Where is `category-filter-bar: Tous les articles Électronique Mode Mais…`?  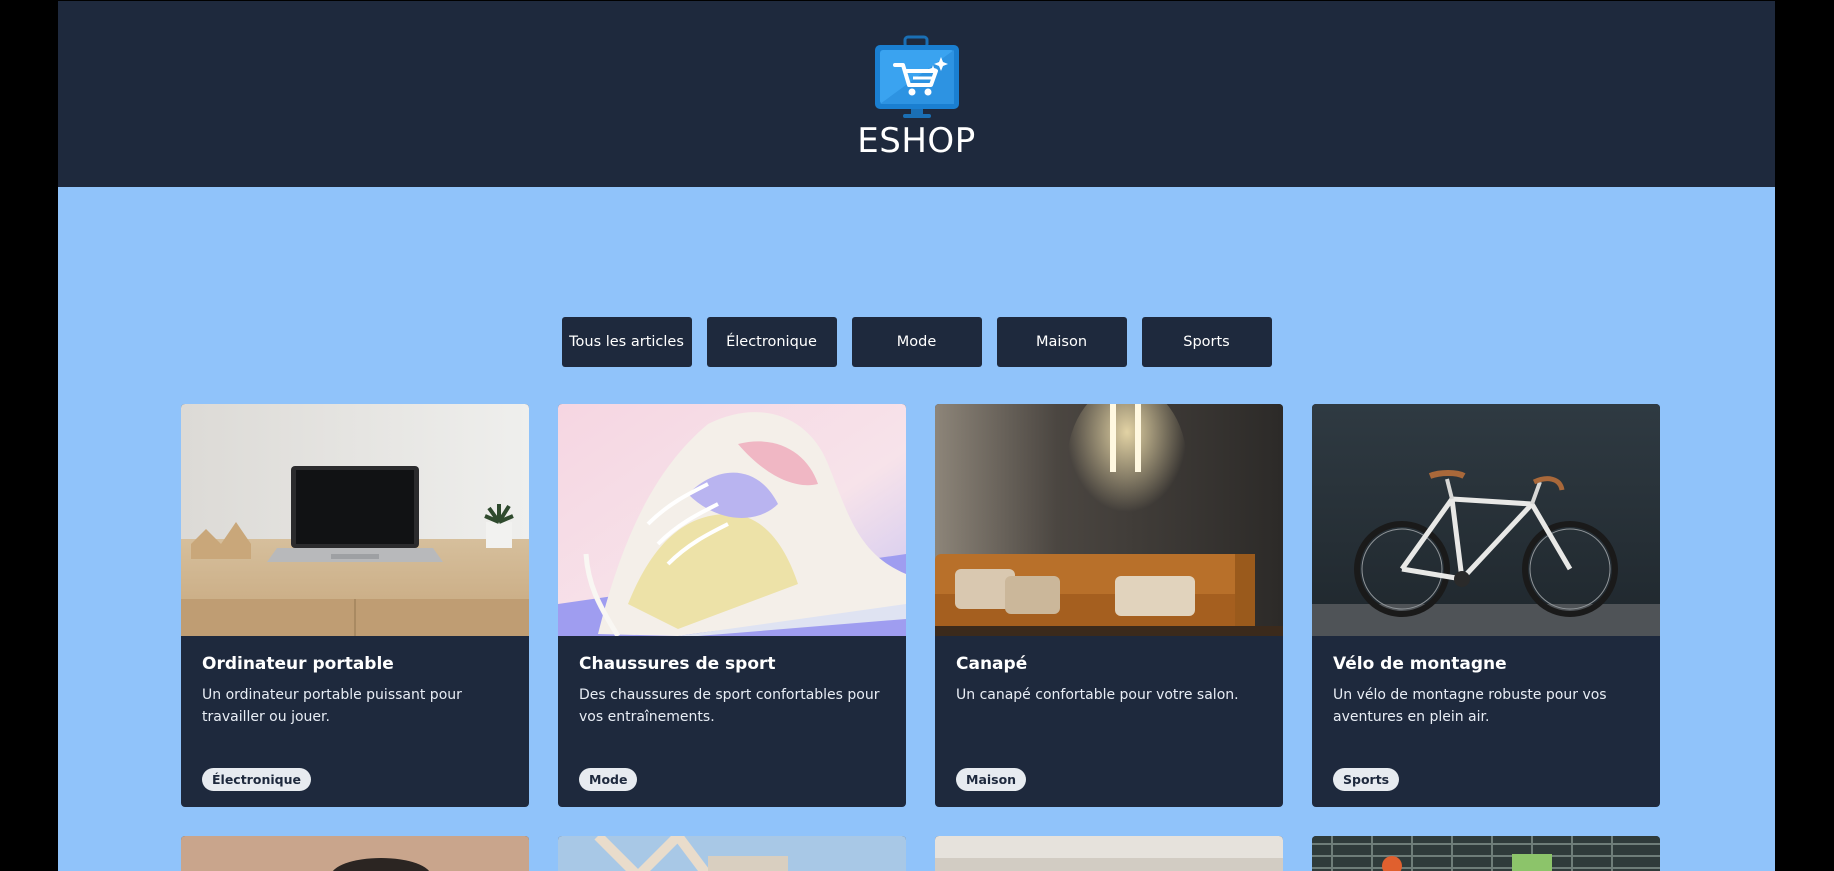 category-filter-bar: Tous les articles Électronique Mode Mais… is located at coordinates (916, 342).